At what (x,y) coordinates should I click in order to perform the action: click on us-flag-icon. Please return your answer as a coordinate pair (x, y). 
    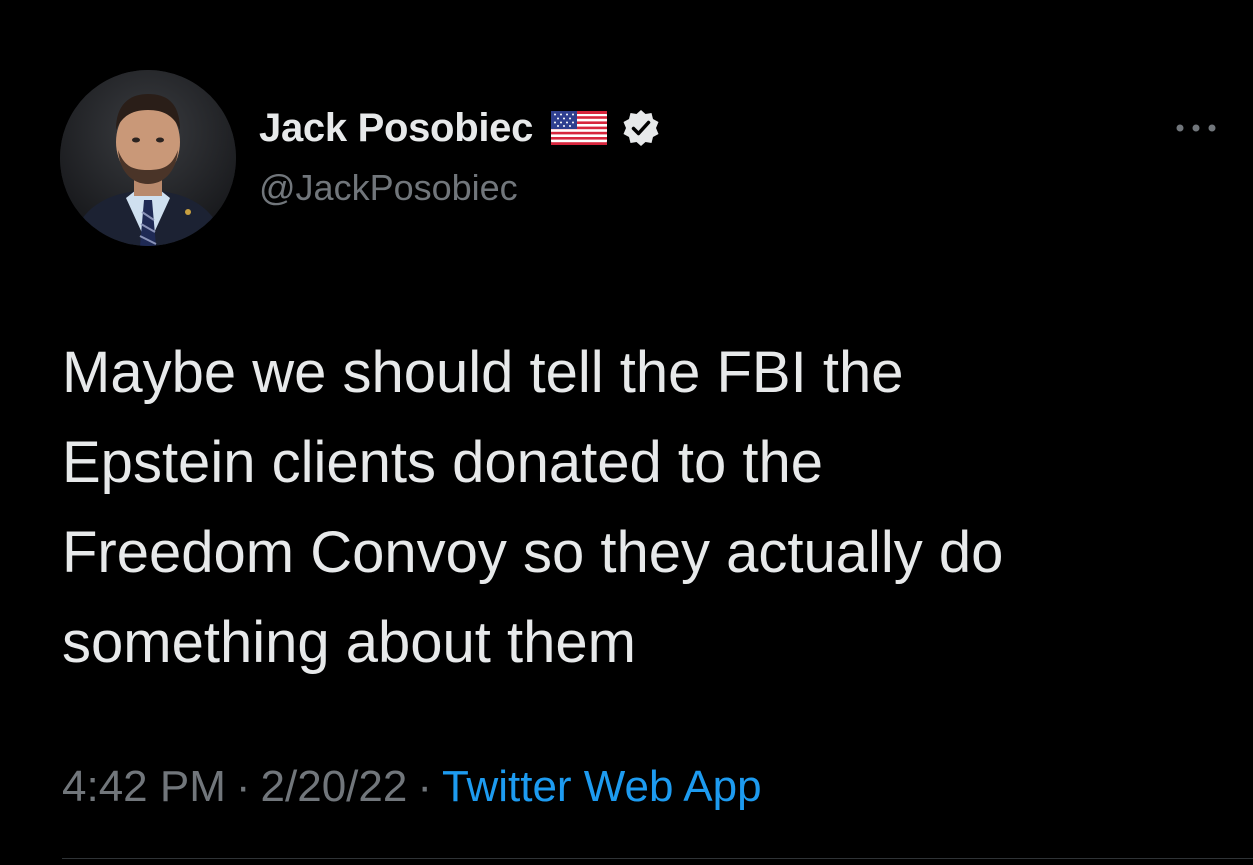
    Looking at the image, I should click on (579, 128).